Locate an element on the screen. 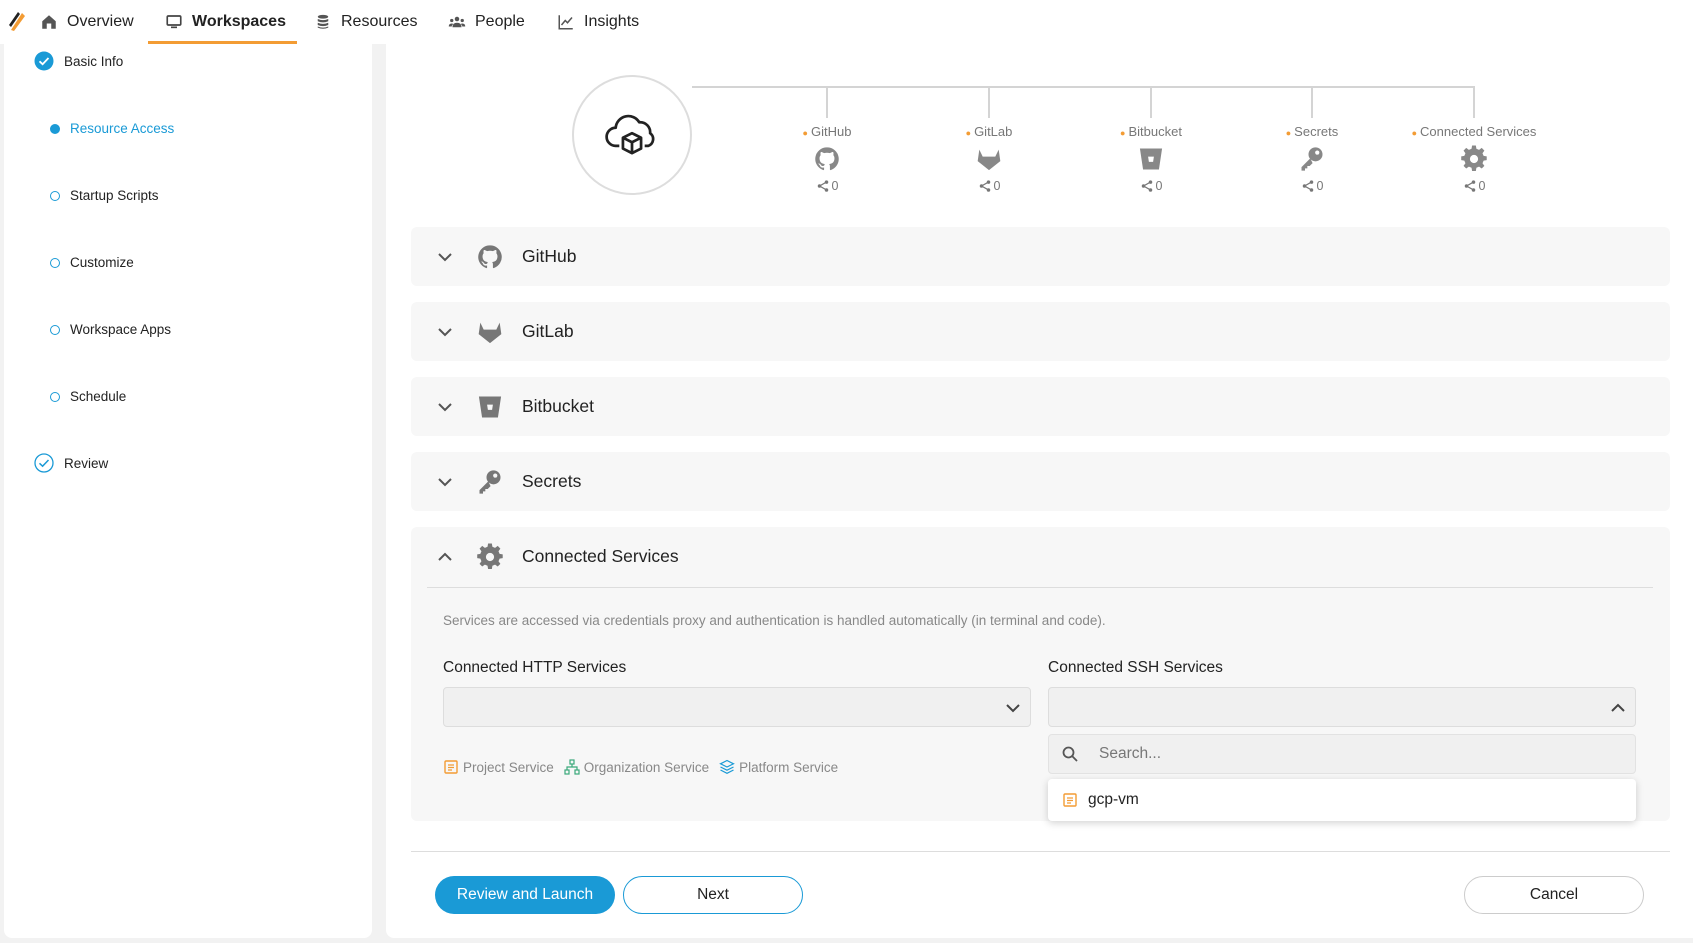 The height and width of the screenshot is (943, 1693). tree-node-connected-services: ● Connected Services 0 is located at coordinates (1474, 158).